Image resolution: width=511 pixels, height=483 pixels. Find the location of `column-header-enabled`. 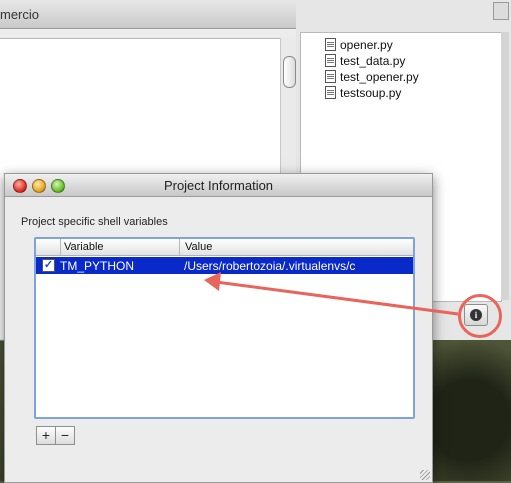

column-header-enabled is located at coordinates (48, 247).